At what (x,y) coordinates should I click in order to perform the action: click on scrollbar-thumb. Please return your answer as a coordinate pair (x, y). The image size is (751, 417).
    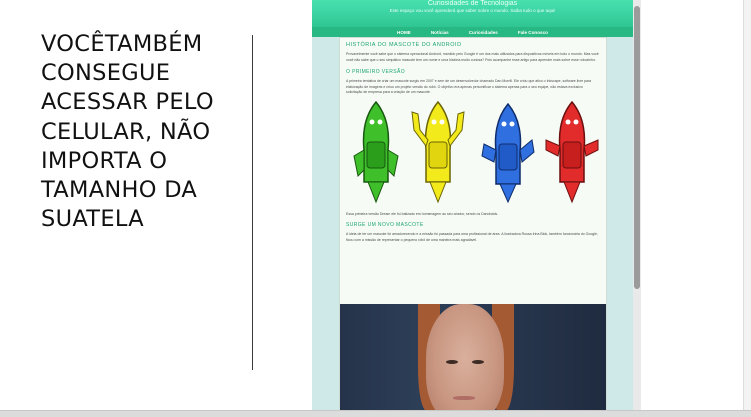
    Looking at the image, I should click on (637, 147).